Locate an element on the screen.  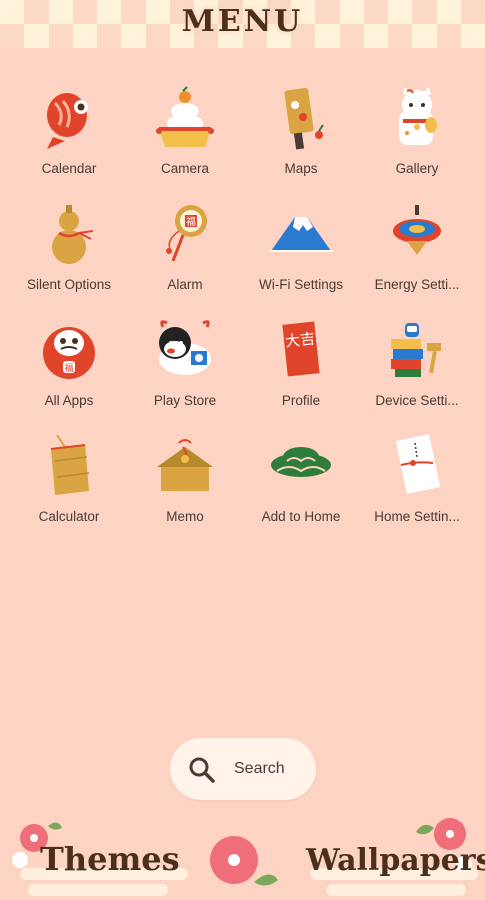
app-label: Alarm is located at coordinates (185, 284).